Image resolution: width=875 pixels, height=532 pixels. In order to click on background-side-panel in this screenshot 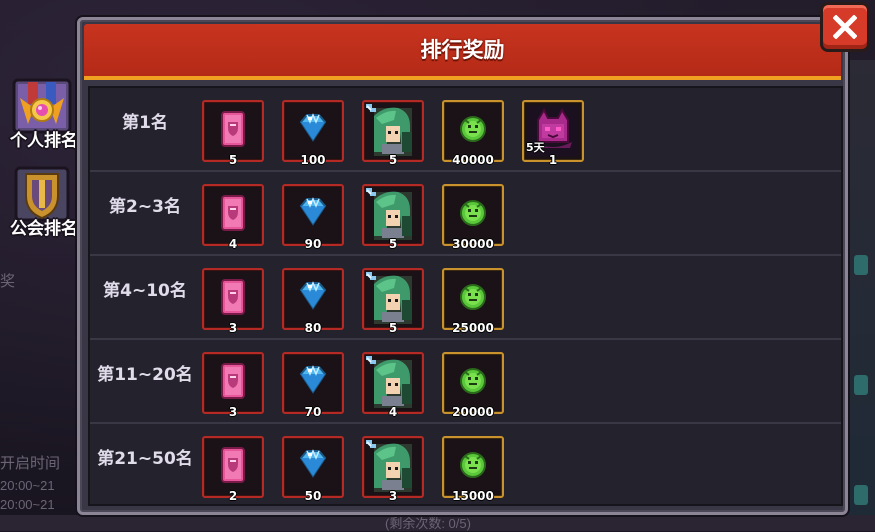, I will do `click(861, 295)`.